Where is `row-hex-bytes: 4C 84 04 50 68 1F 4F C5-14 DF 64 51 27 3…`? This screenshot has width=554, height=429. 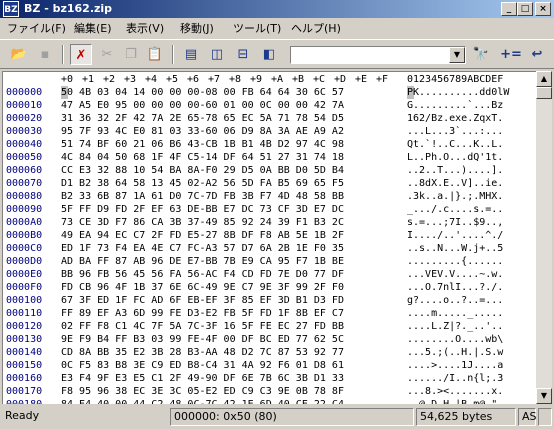 row-hex-bytes: 4C 84 04 50 68 1F 4F C5-14 DF 64 51 27 3… is located at coordinates (202, 157).